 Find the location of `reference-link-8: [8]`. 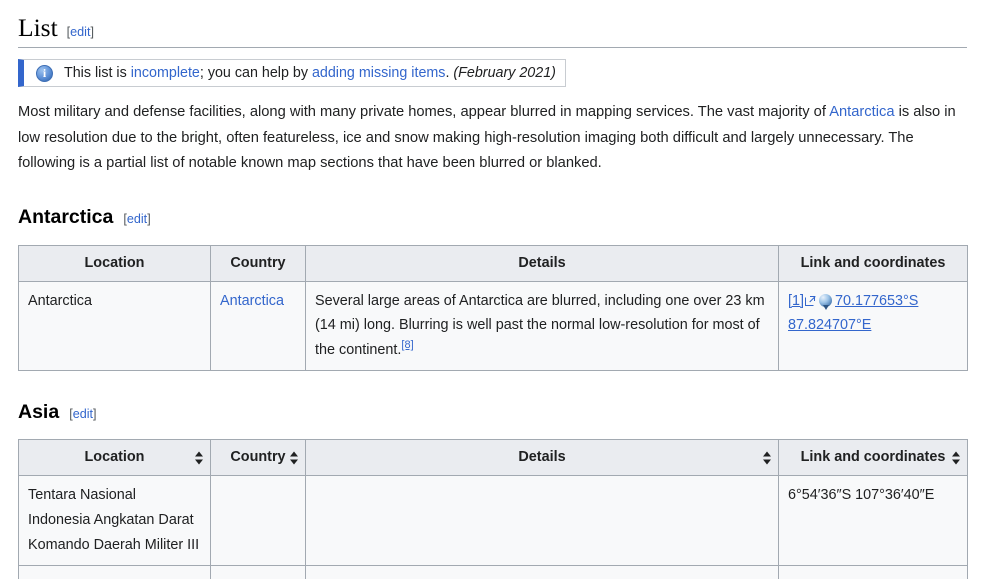

reference-link-8: [8] is located at coordinates (407, 345).